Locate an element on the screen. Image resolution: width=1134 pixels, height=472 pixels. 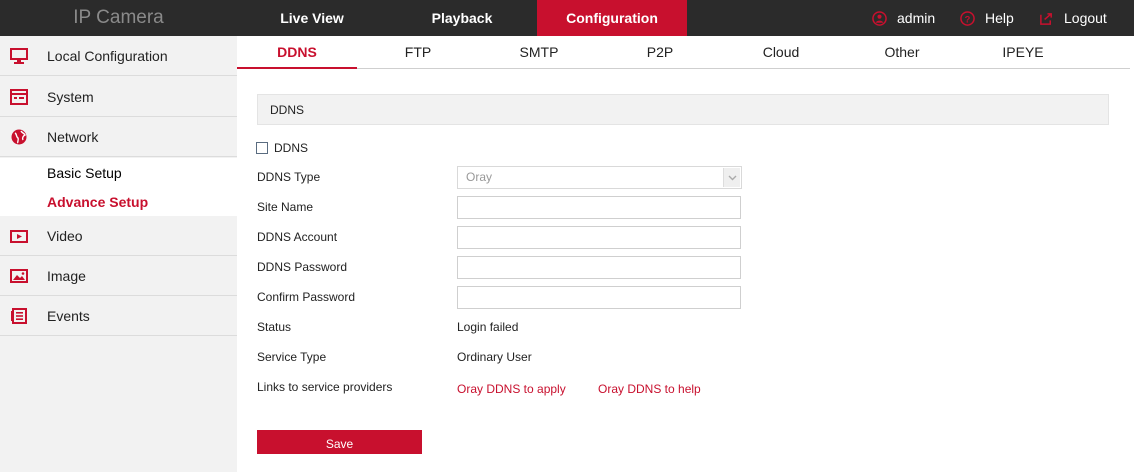
sidebar-item-image: Image is located at coordinates (118, 276).